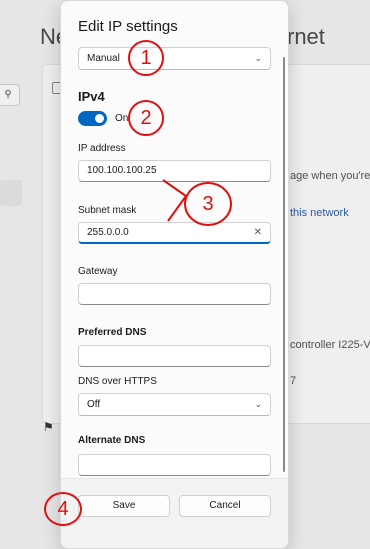  I want to click on annotation-3: 3, so click(208, 204).